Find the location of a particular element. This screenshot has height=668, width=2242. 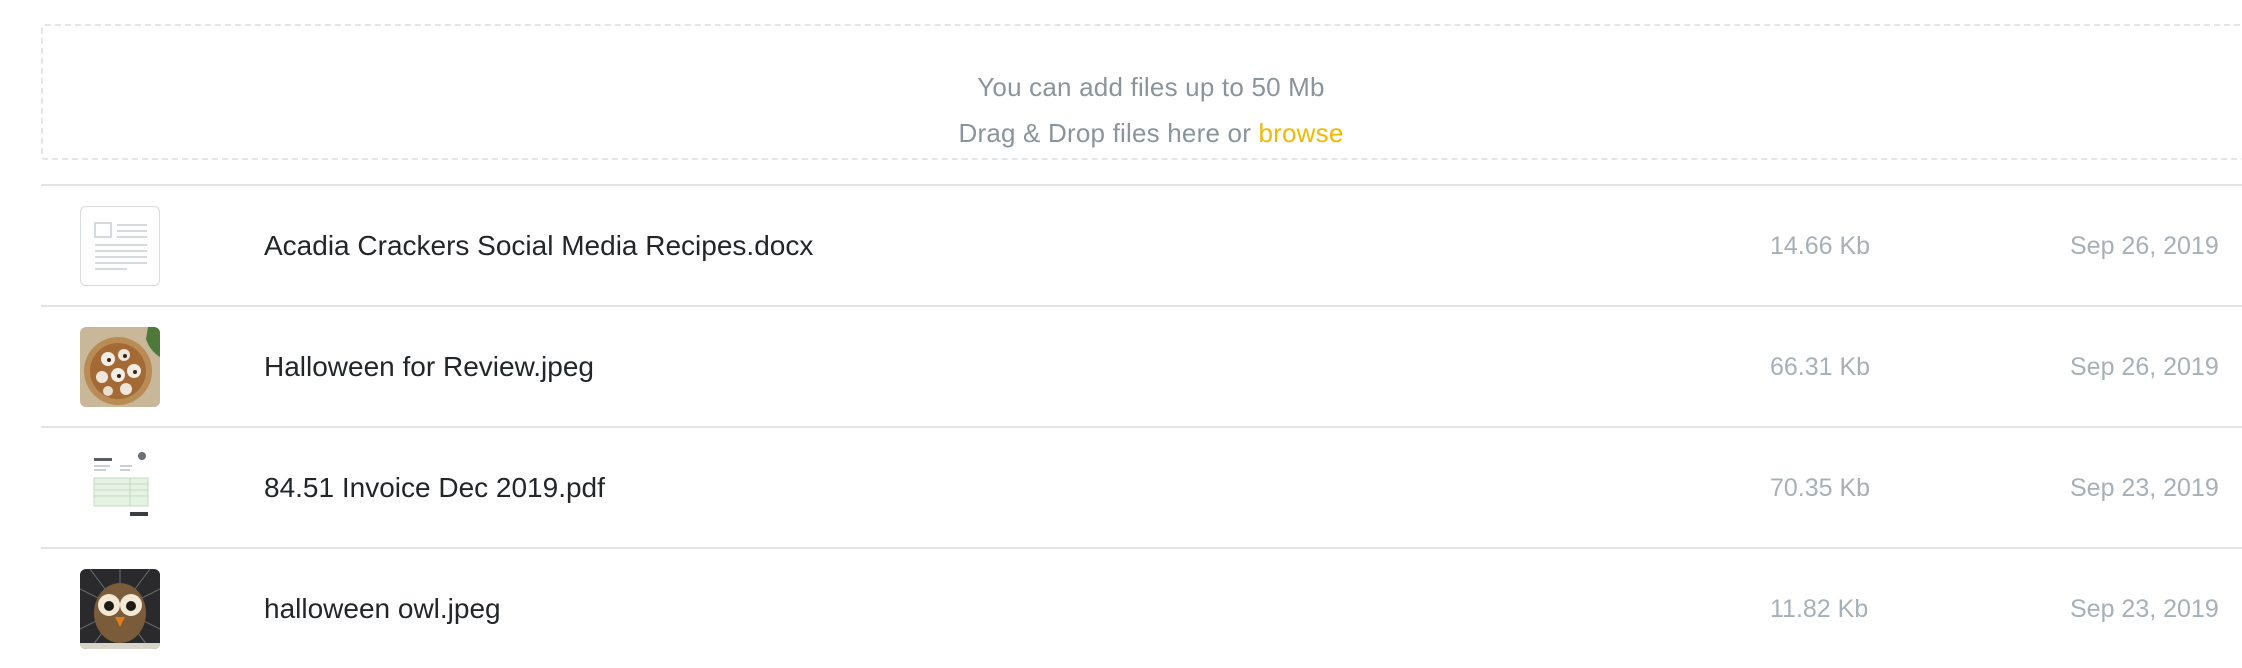

invoice-thumbnail is located at coordinates (120, 488).